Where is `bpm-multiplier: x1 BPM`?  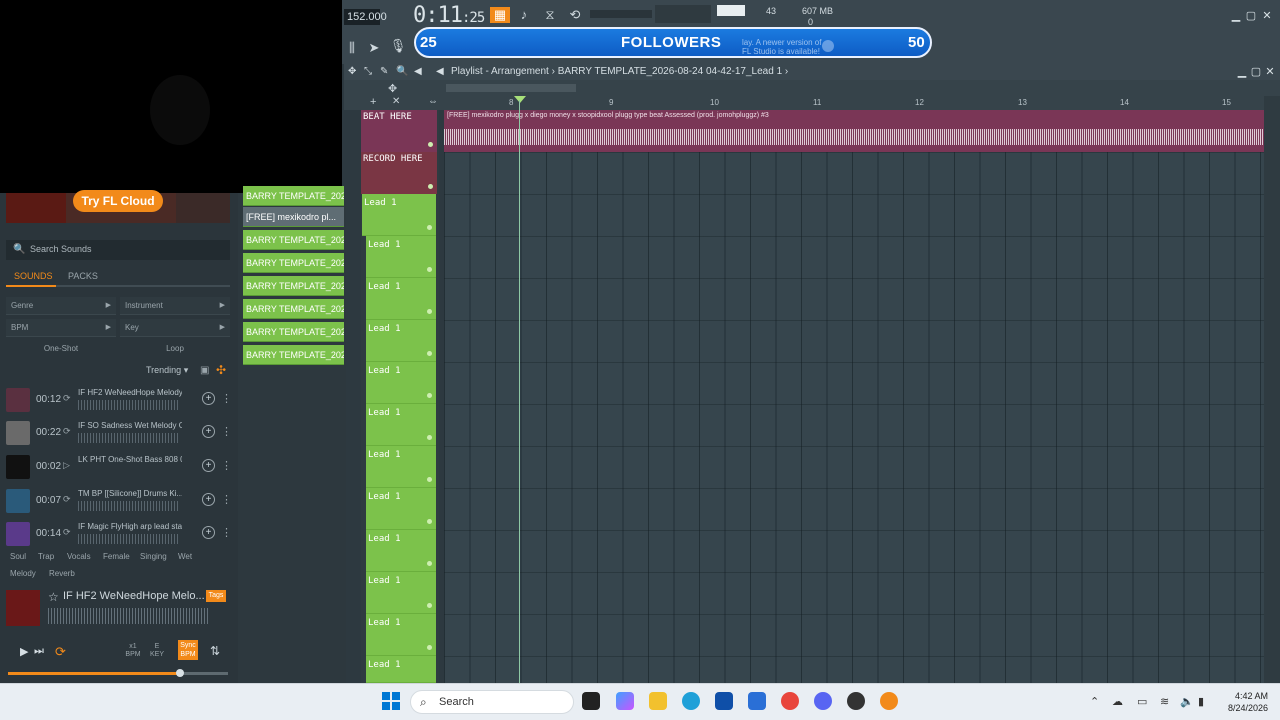
bpm-multiplier: x1 BPM is located at coordinates (133, 651).